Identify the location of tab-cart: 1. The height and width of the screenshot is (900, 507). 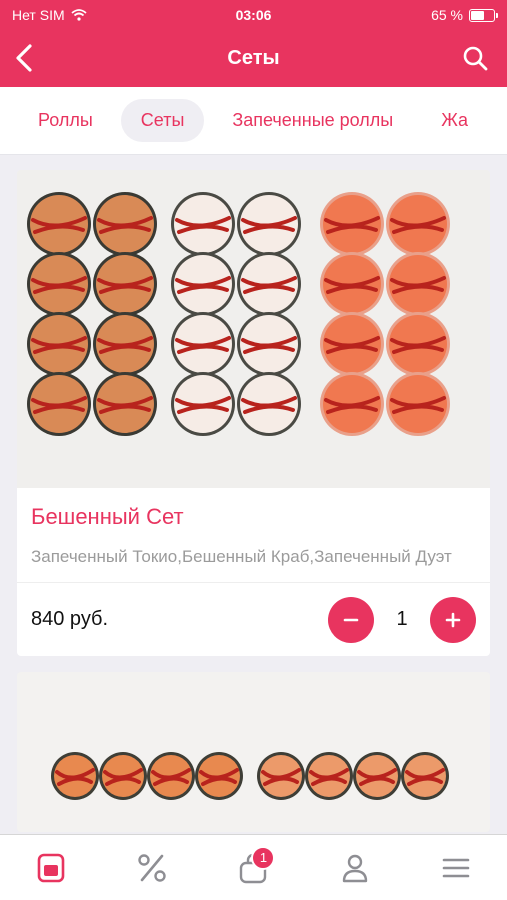
(253, 868).